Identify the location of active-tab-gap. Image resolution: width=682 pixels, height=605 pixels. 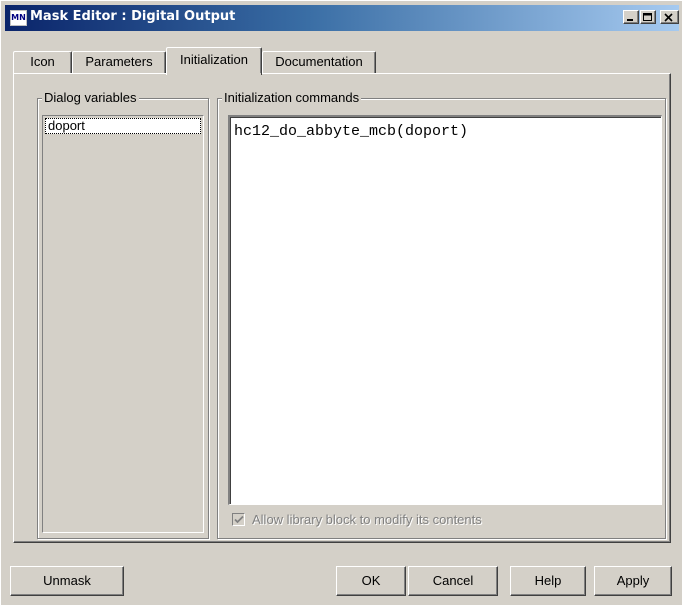
(214, 74).